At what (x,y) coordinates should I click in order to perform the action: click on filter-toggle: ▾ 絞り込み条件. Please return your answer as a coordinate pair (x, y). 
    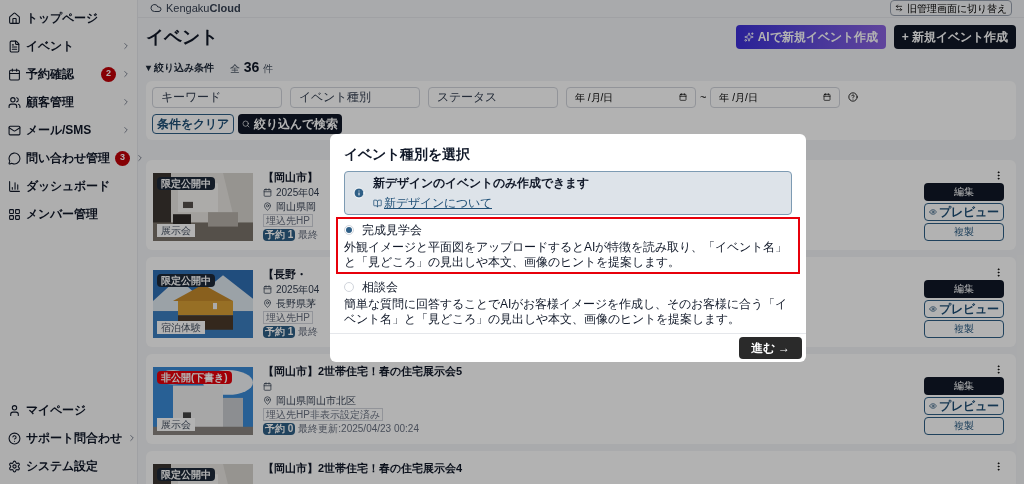
    Looking at the image, I should click on (180, 67).